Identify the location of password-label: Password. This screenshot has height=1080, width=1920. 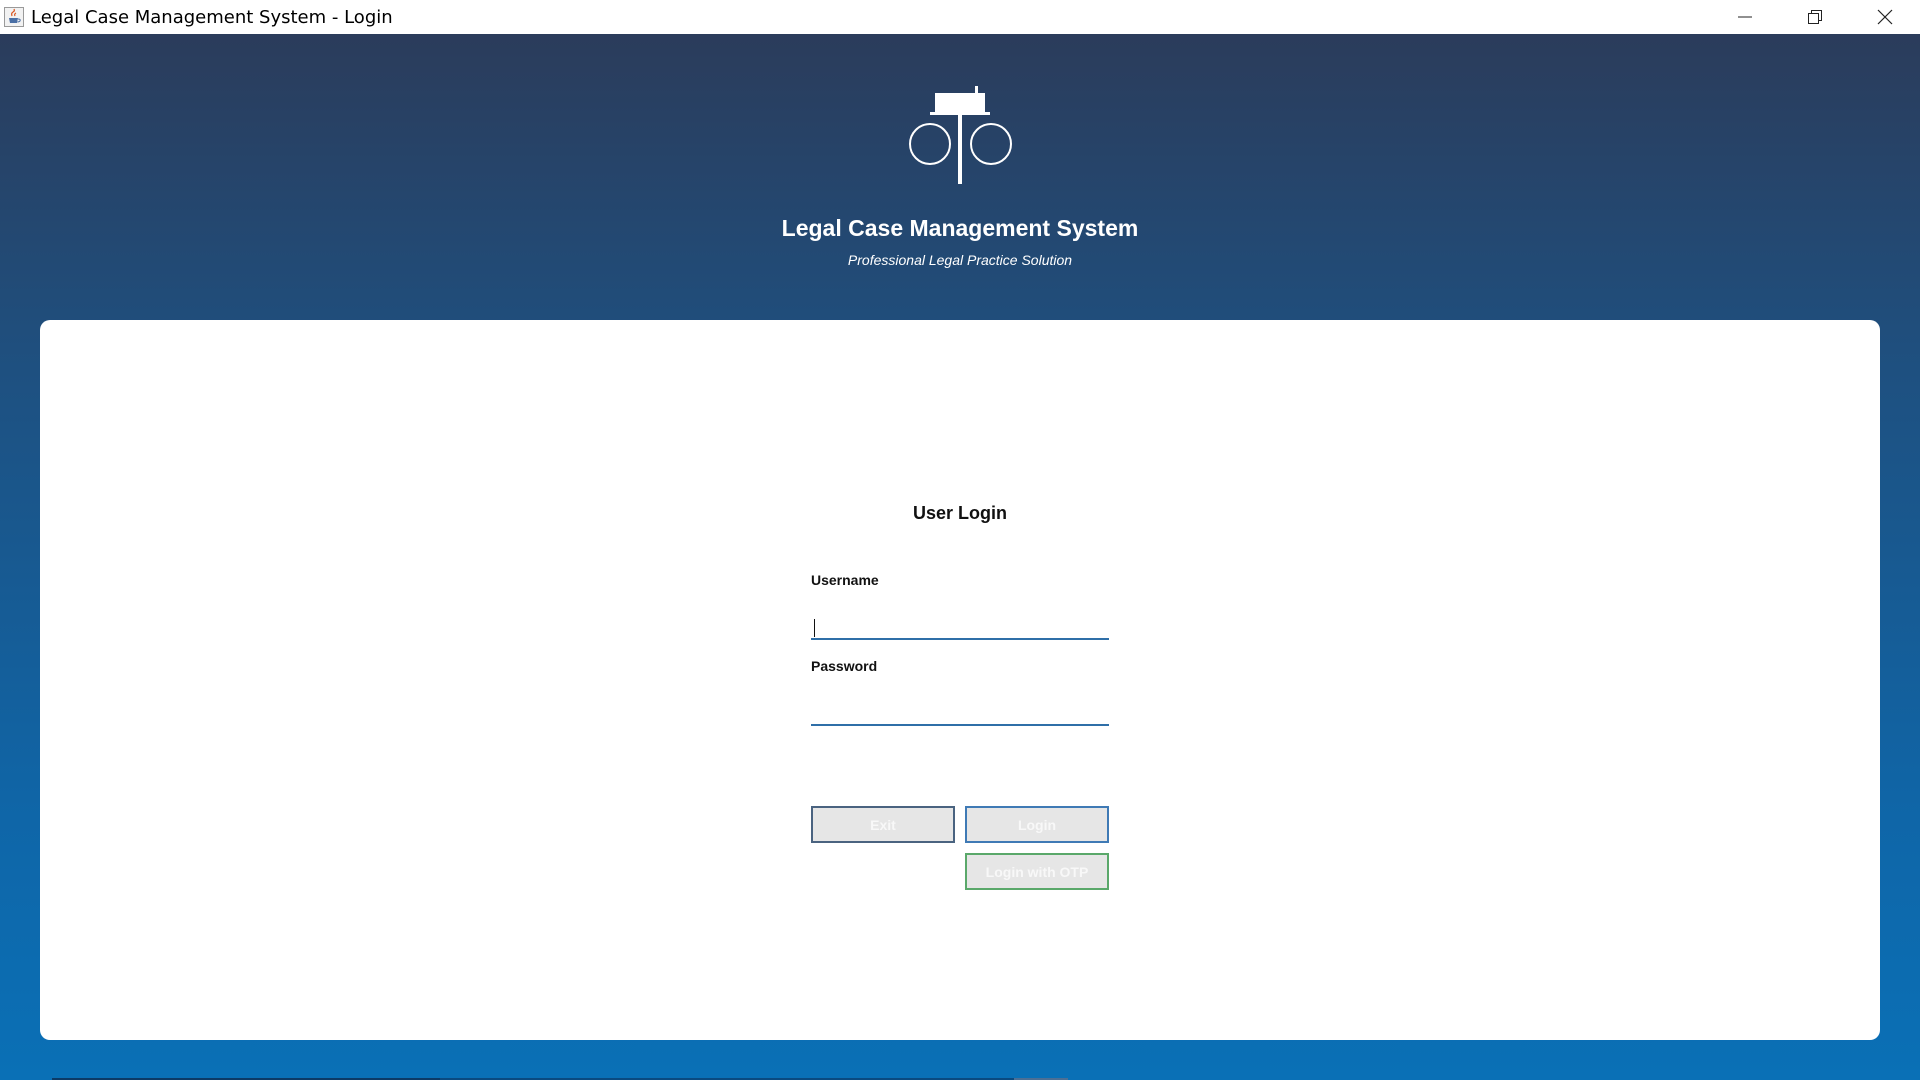
(844, 666).